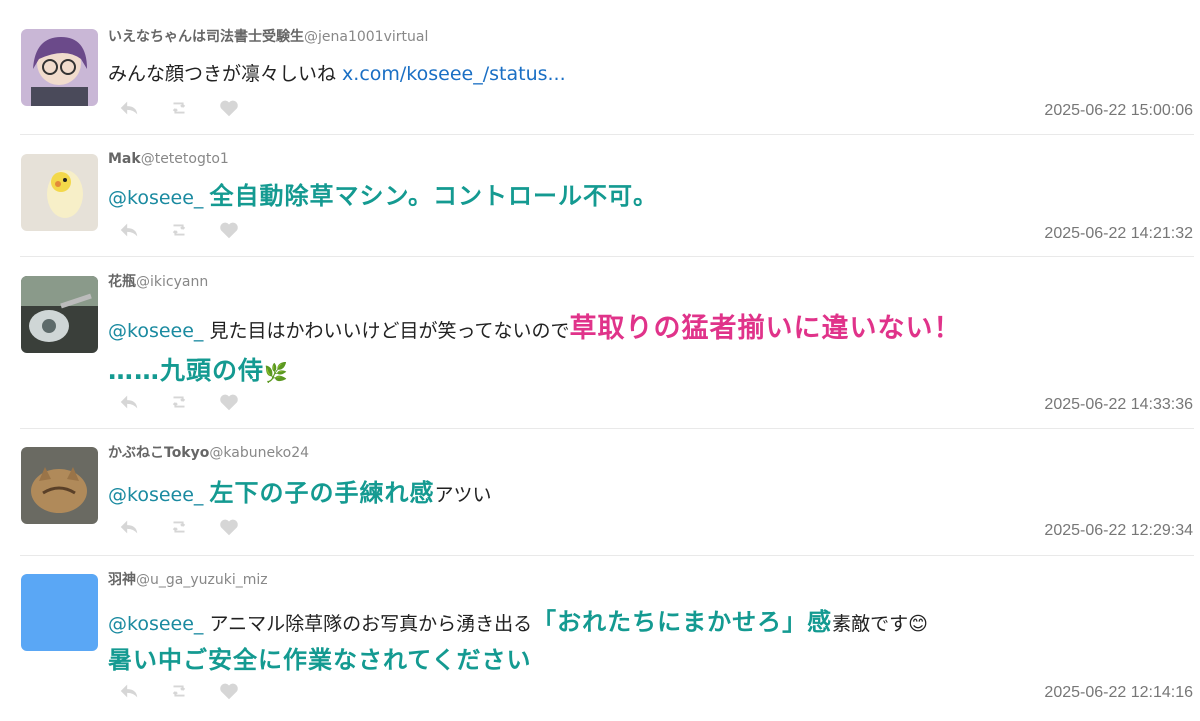  I want to click on text: アニマル除草隊のお写真から湧き出る, so click(371, 624).